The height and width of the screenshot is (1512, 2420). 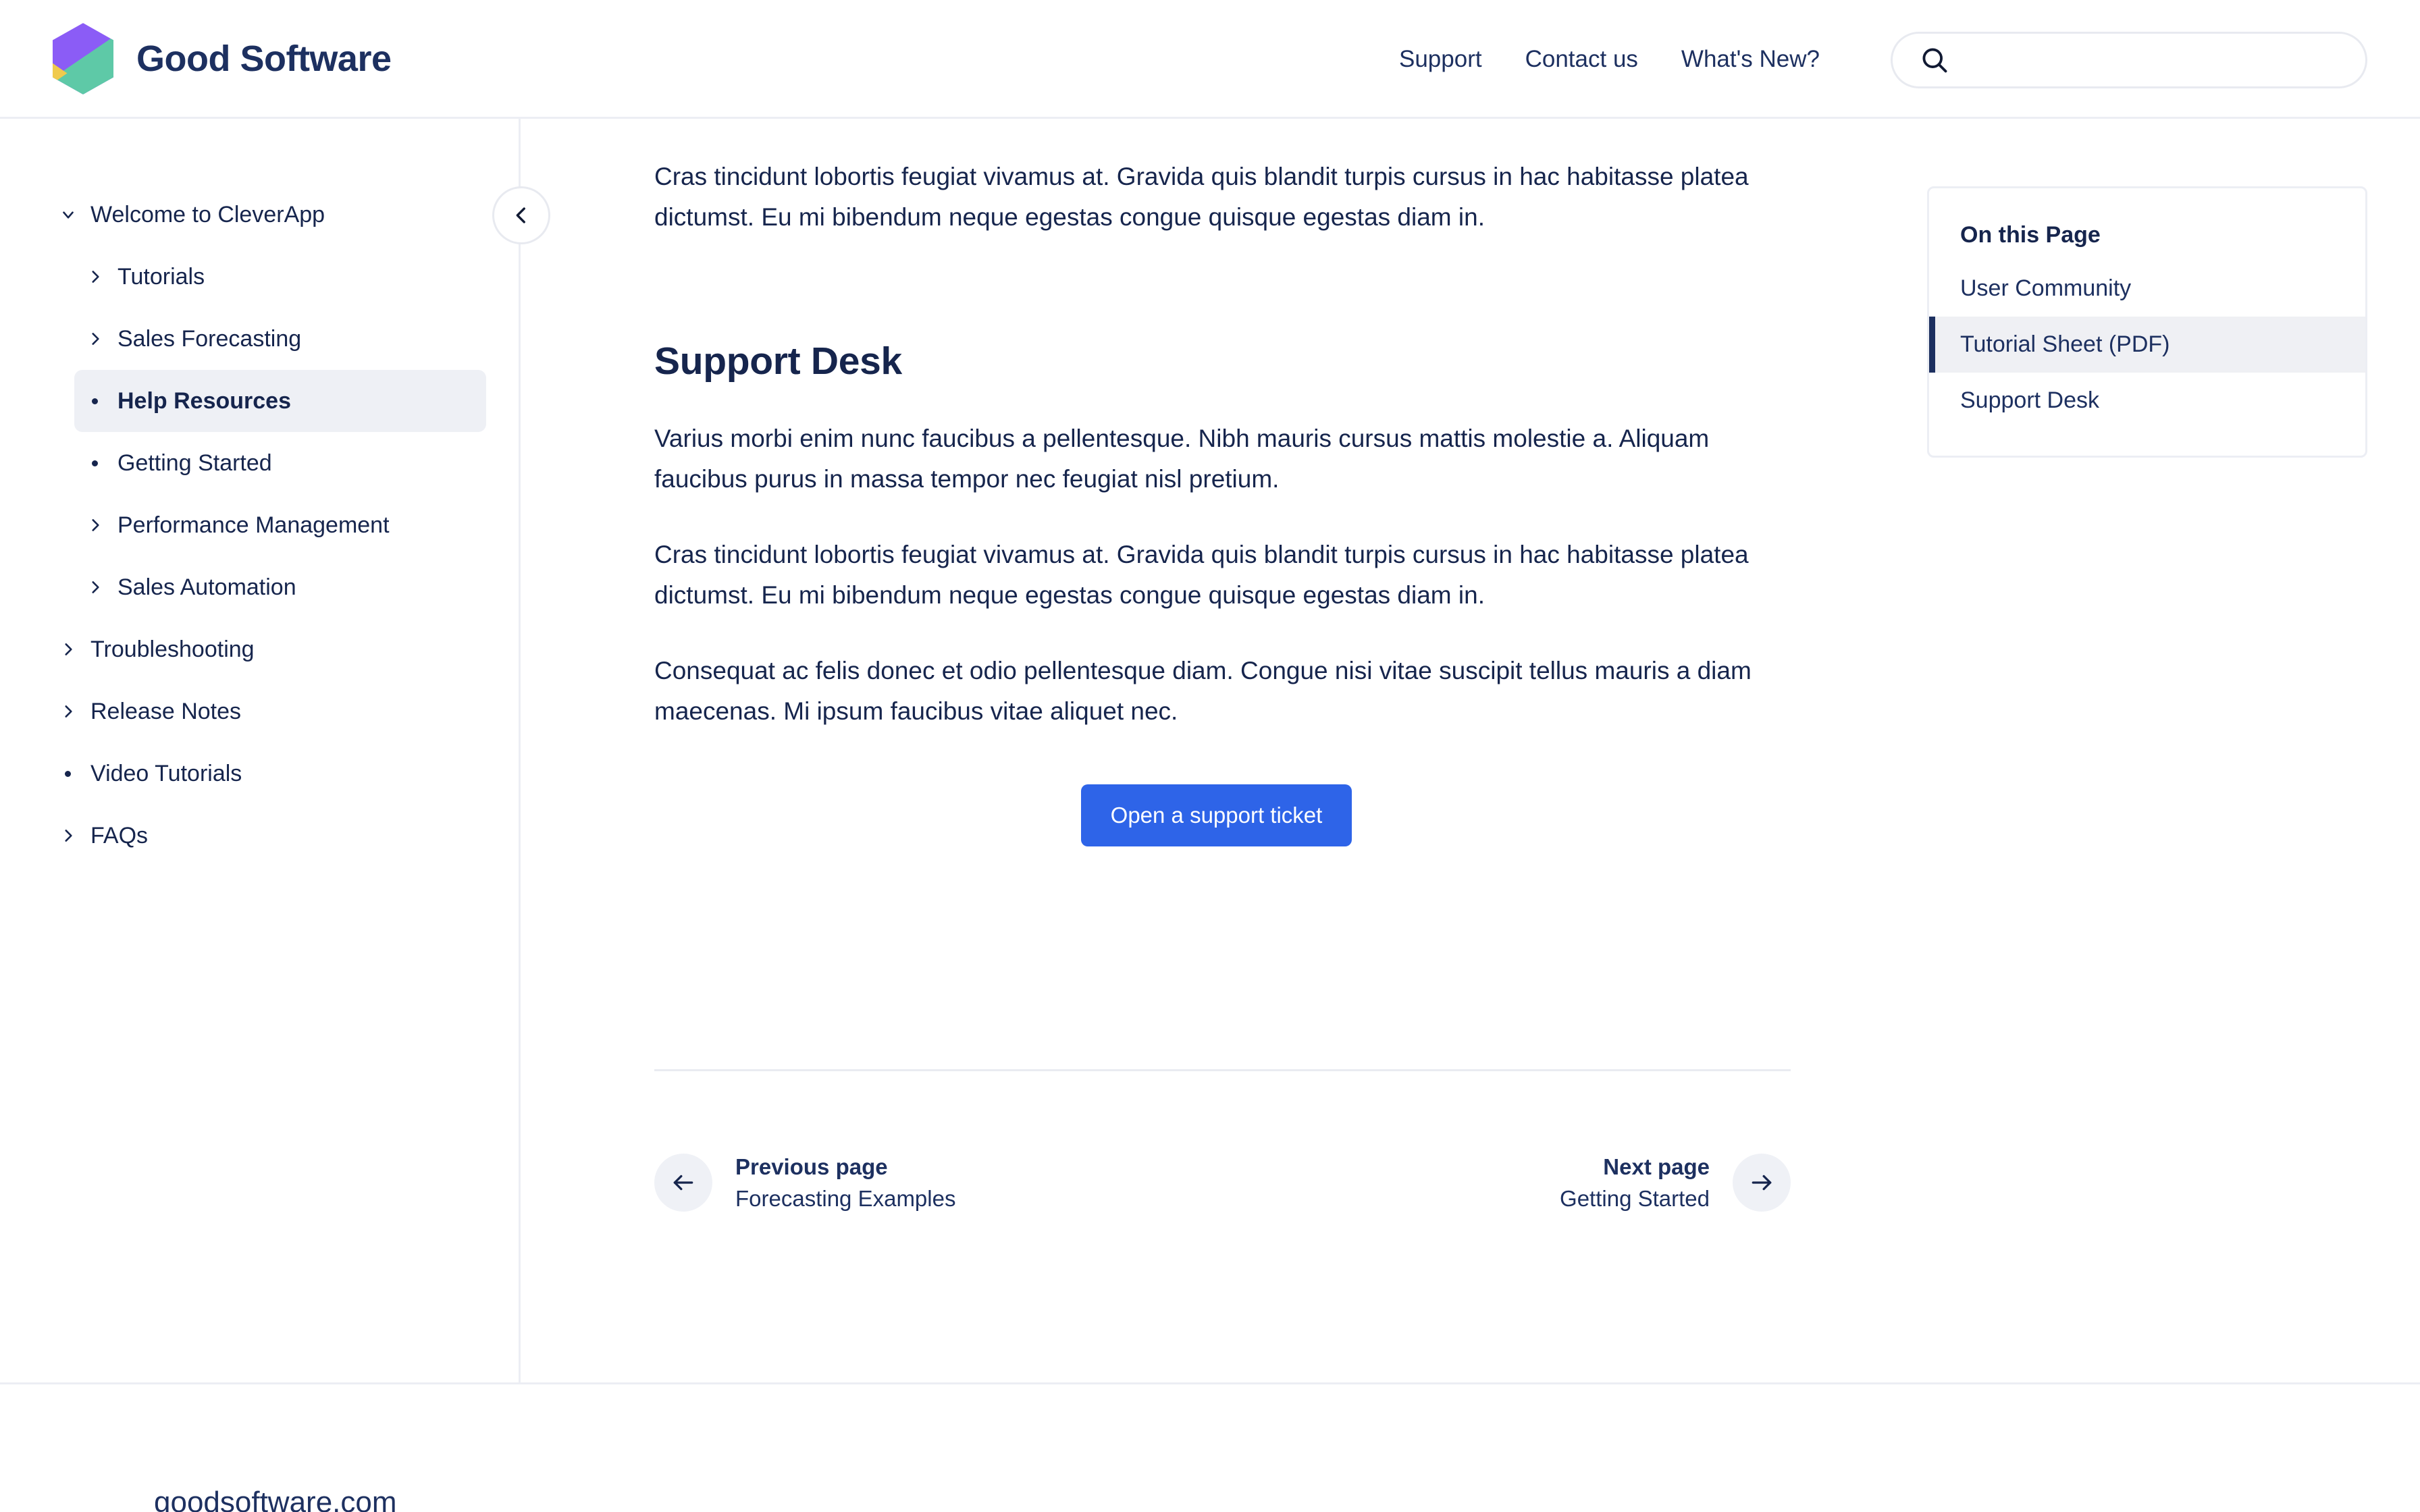 I want to click on nav-link-support: Support, so click(x=1440, y=59).